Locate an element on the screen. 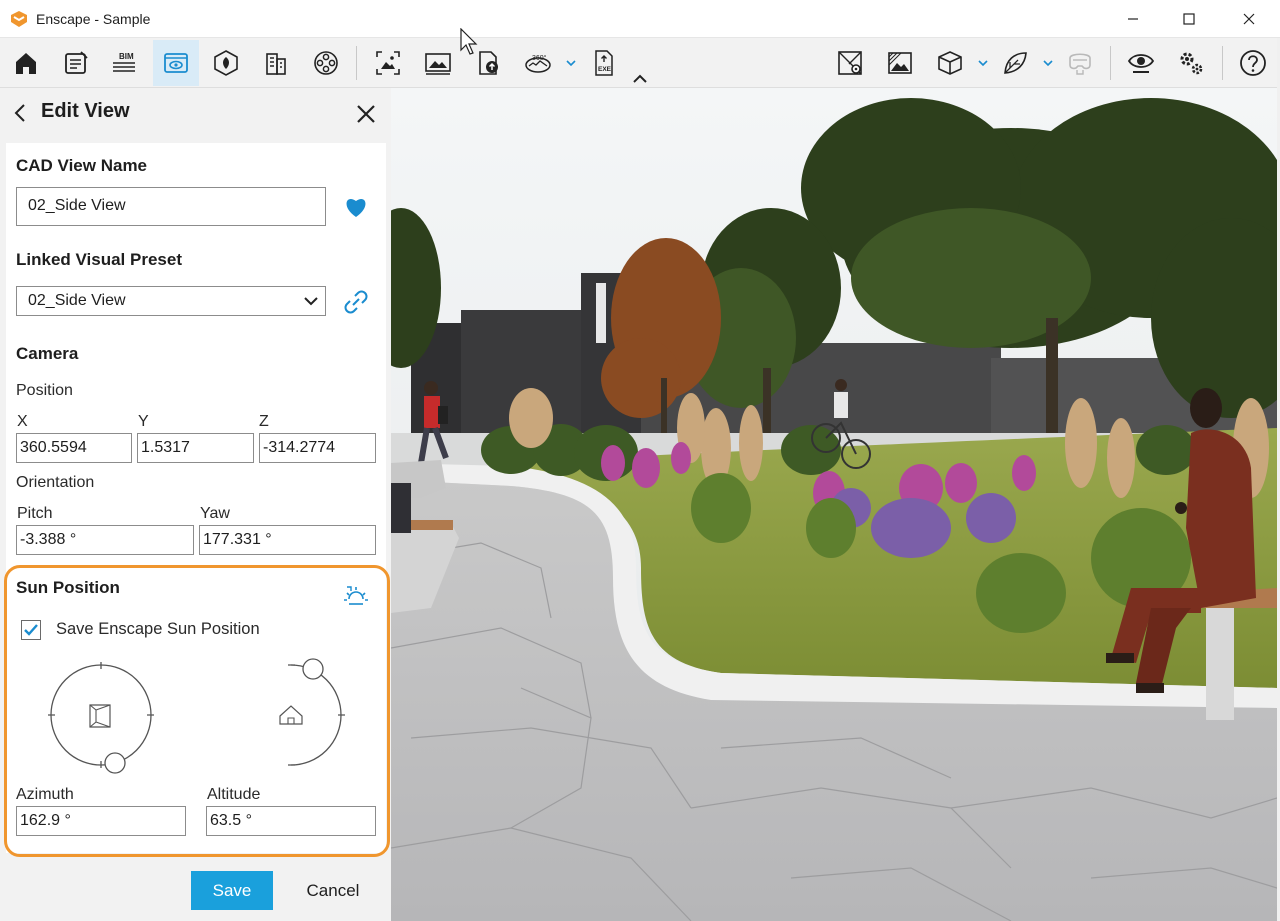 The image size is (1280, 921). enscape-logo-icon is located at coordinates (19, 19).